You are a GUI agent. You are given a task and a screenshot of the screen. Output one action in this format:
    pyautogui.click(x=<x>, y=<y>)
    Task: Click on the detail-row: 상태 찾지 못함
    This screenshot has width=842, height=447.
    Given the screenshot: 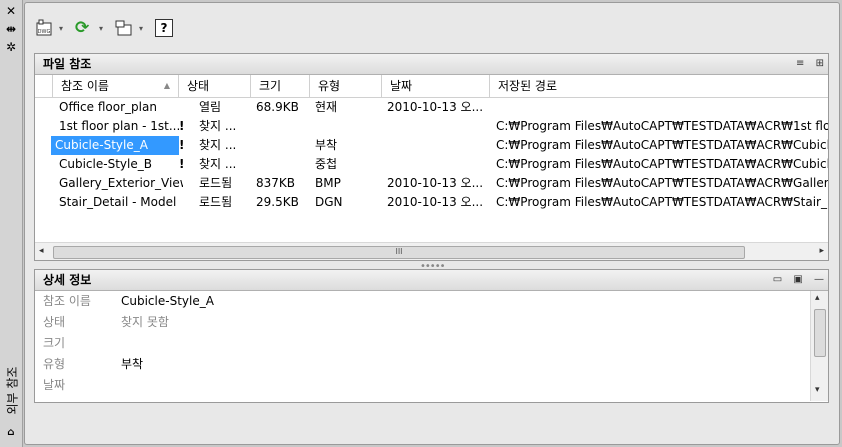 What is the action you would take?
    pyautogui.click(x=431, y=322)
    